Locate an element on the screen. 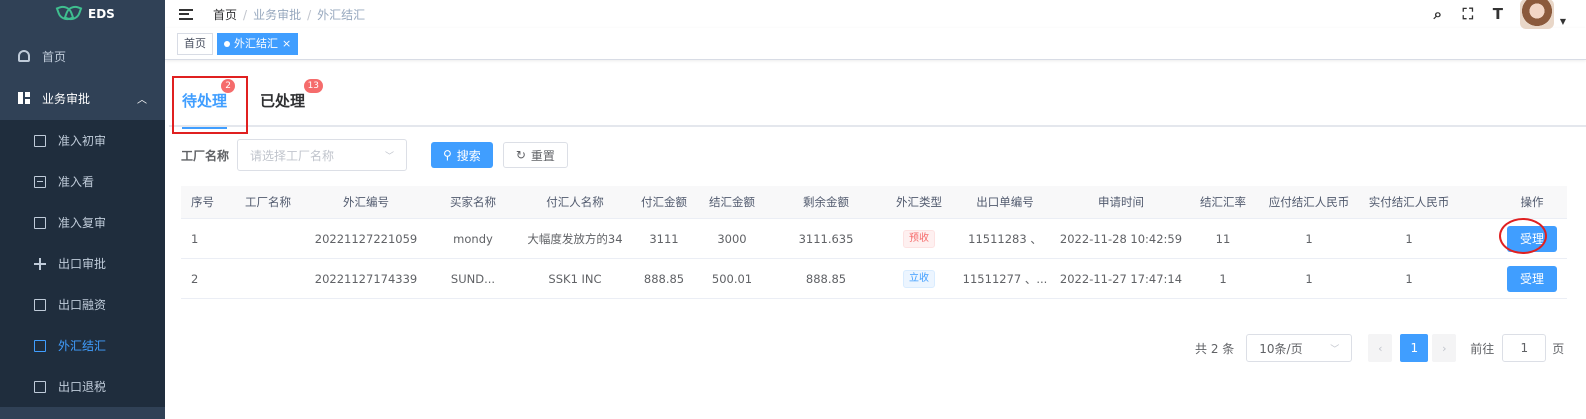 The width and height of the screenshot is (1586, 419). fullscreen-icon: ⛶ is located at coordinates (1468, 14).